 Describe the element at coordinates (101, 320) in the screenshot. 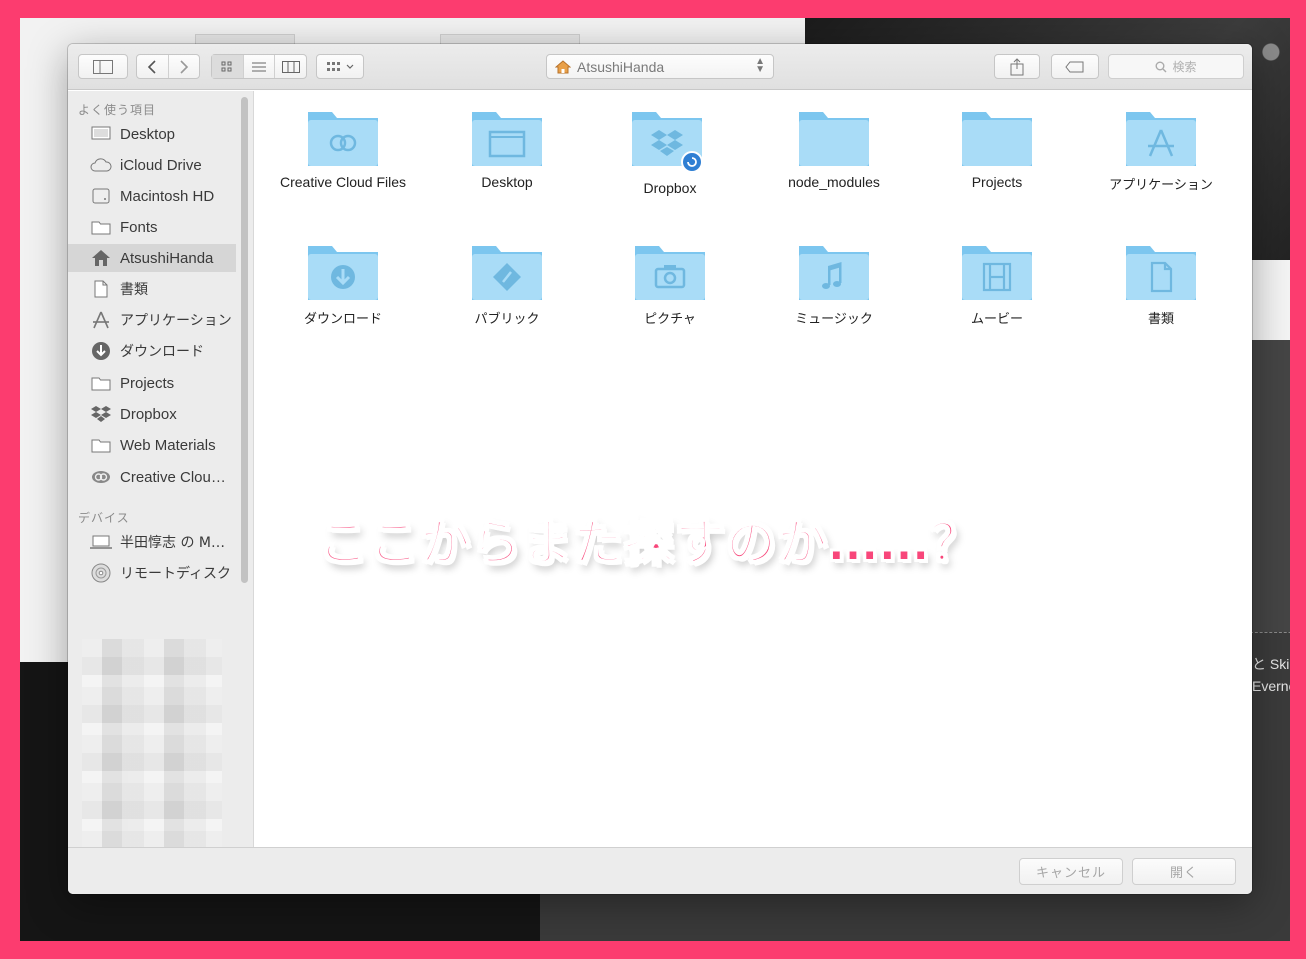

I see `applications-icon` at that location.